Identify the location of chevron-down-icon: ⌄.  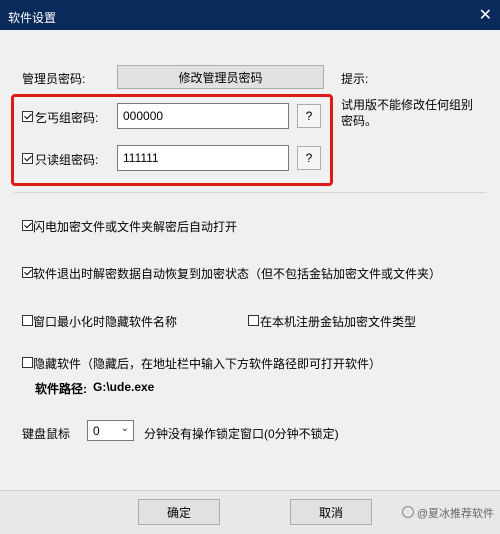
(124, 428).